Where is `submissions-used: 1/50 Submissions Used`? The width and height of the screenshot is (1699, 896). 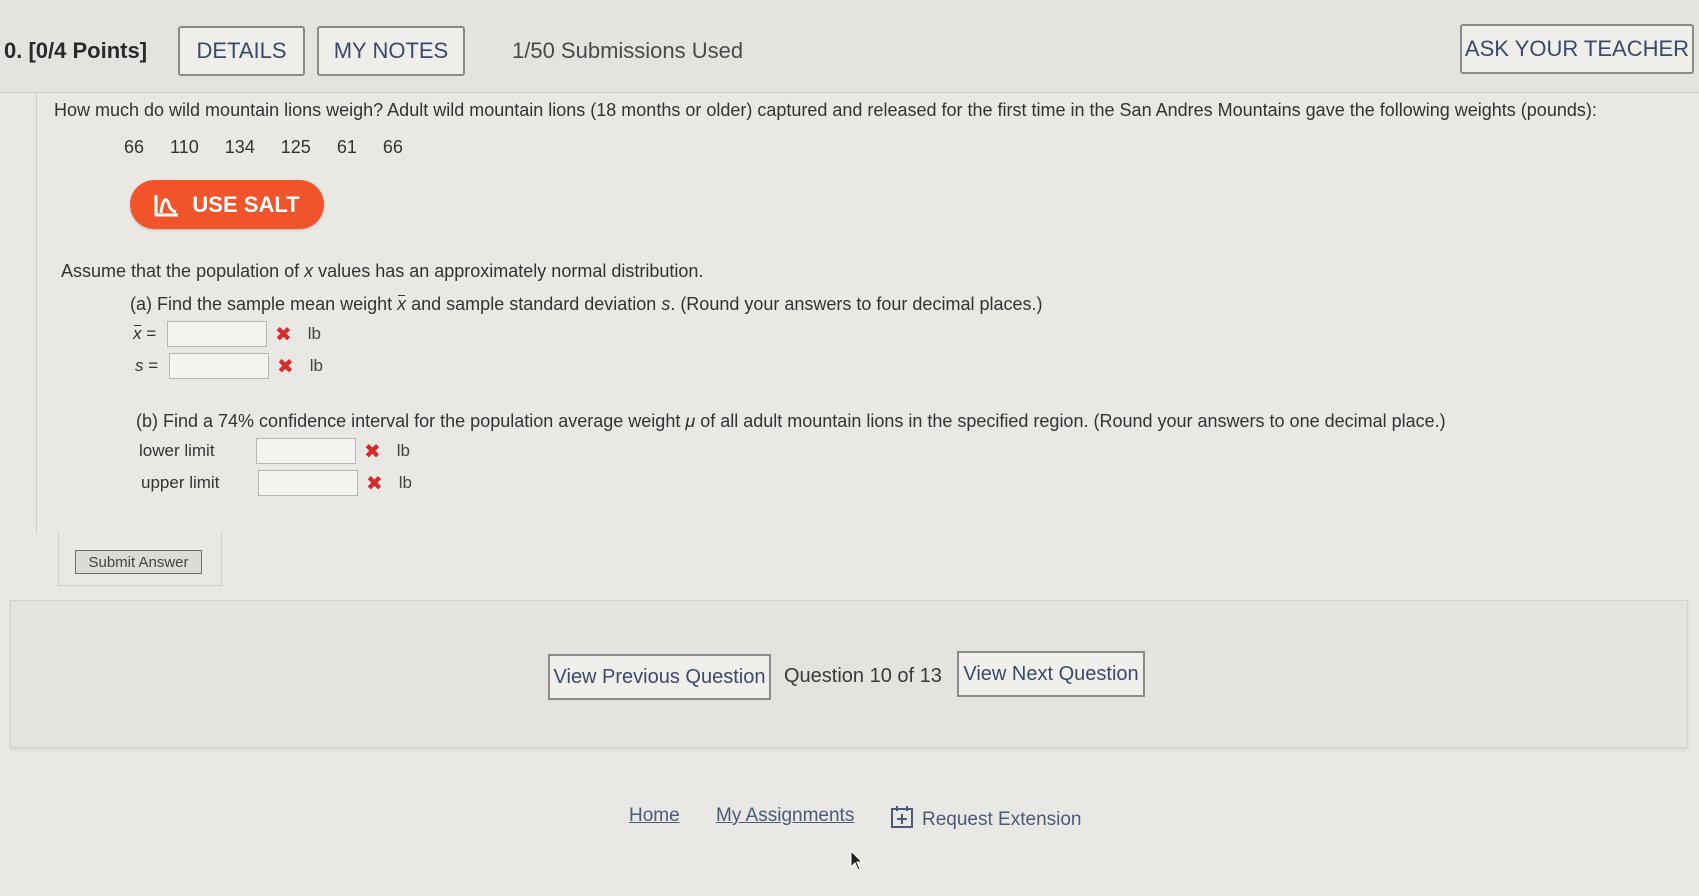 submissions-used: 1/50 Submissions Used is located at coordinates (628, 50).